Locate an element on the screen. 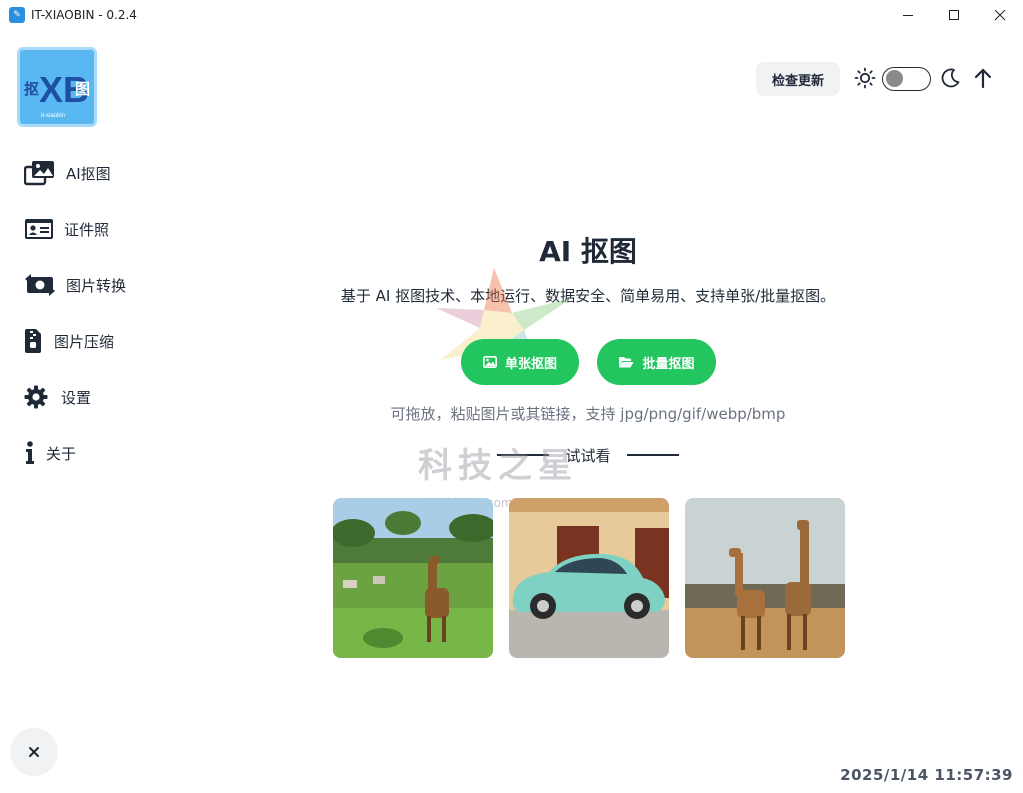 The height and width of the screenshot is (793, 1023). logo-graphic: 抠 XB 图 it-xiaobin is located at coordinates (57, 87).